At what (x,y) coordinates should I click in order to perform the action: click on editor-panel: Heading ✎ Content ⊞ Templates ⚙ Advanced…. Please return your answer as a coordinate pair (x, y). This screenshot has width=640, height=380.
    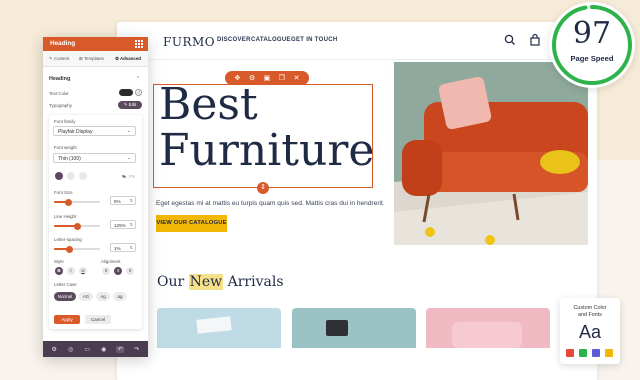
    Looking at the image, I should click on (95, 197).